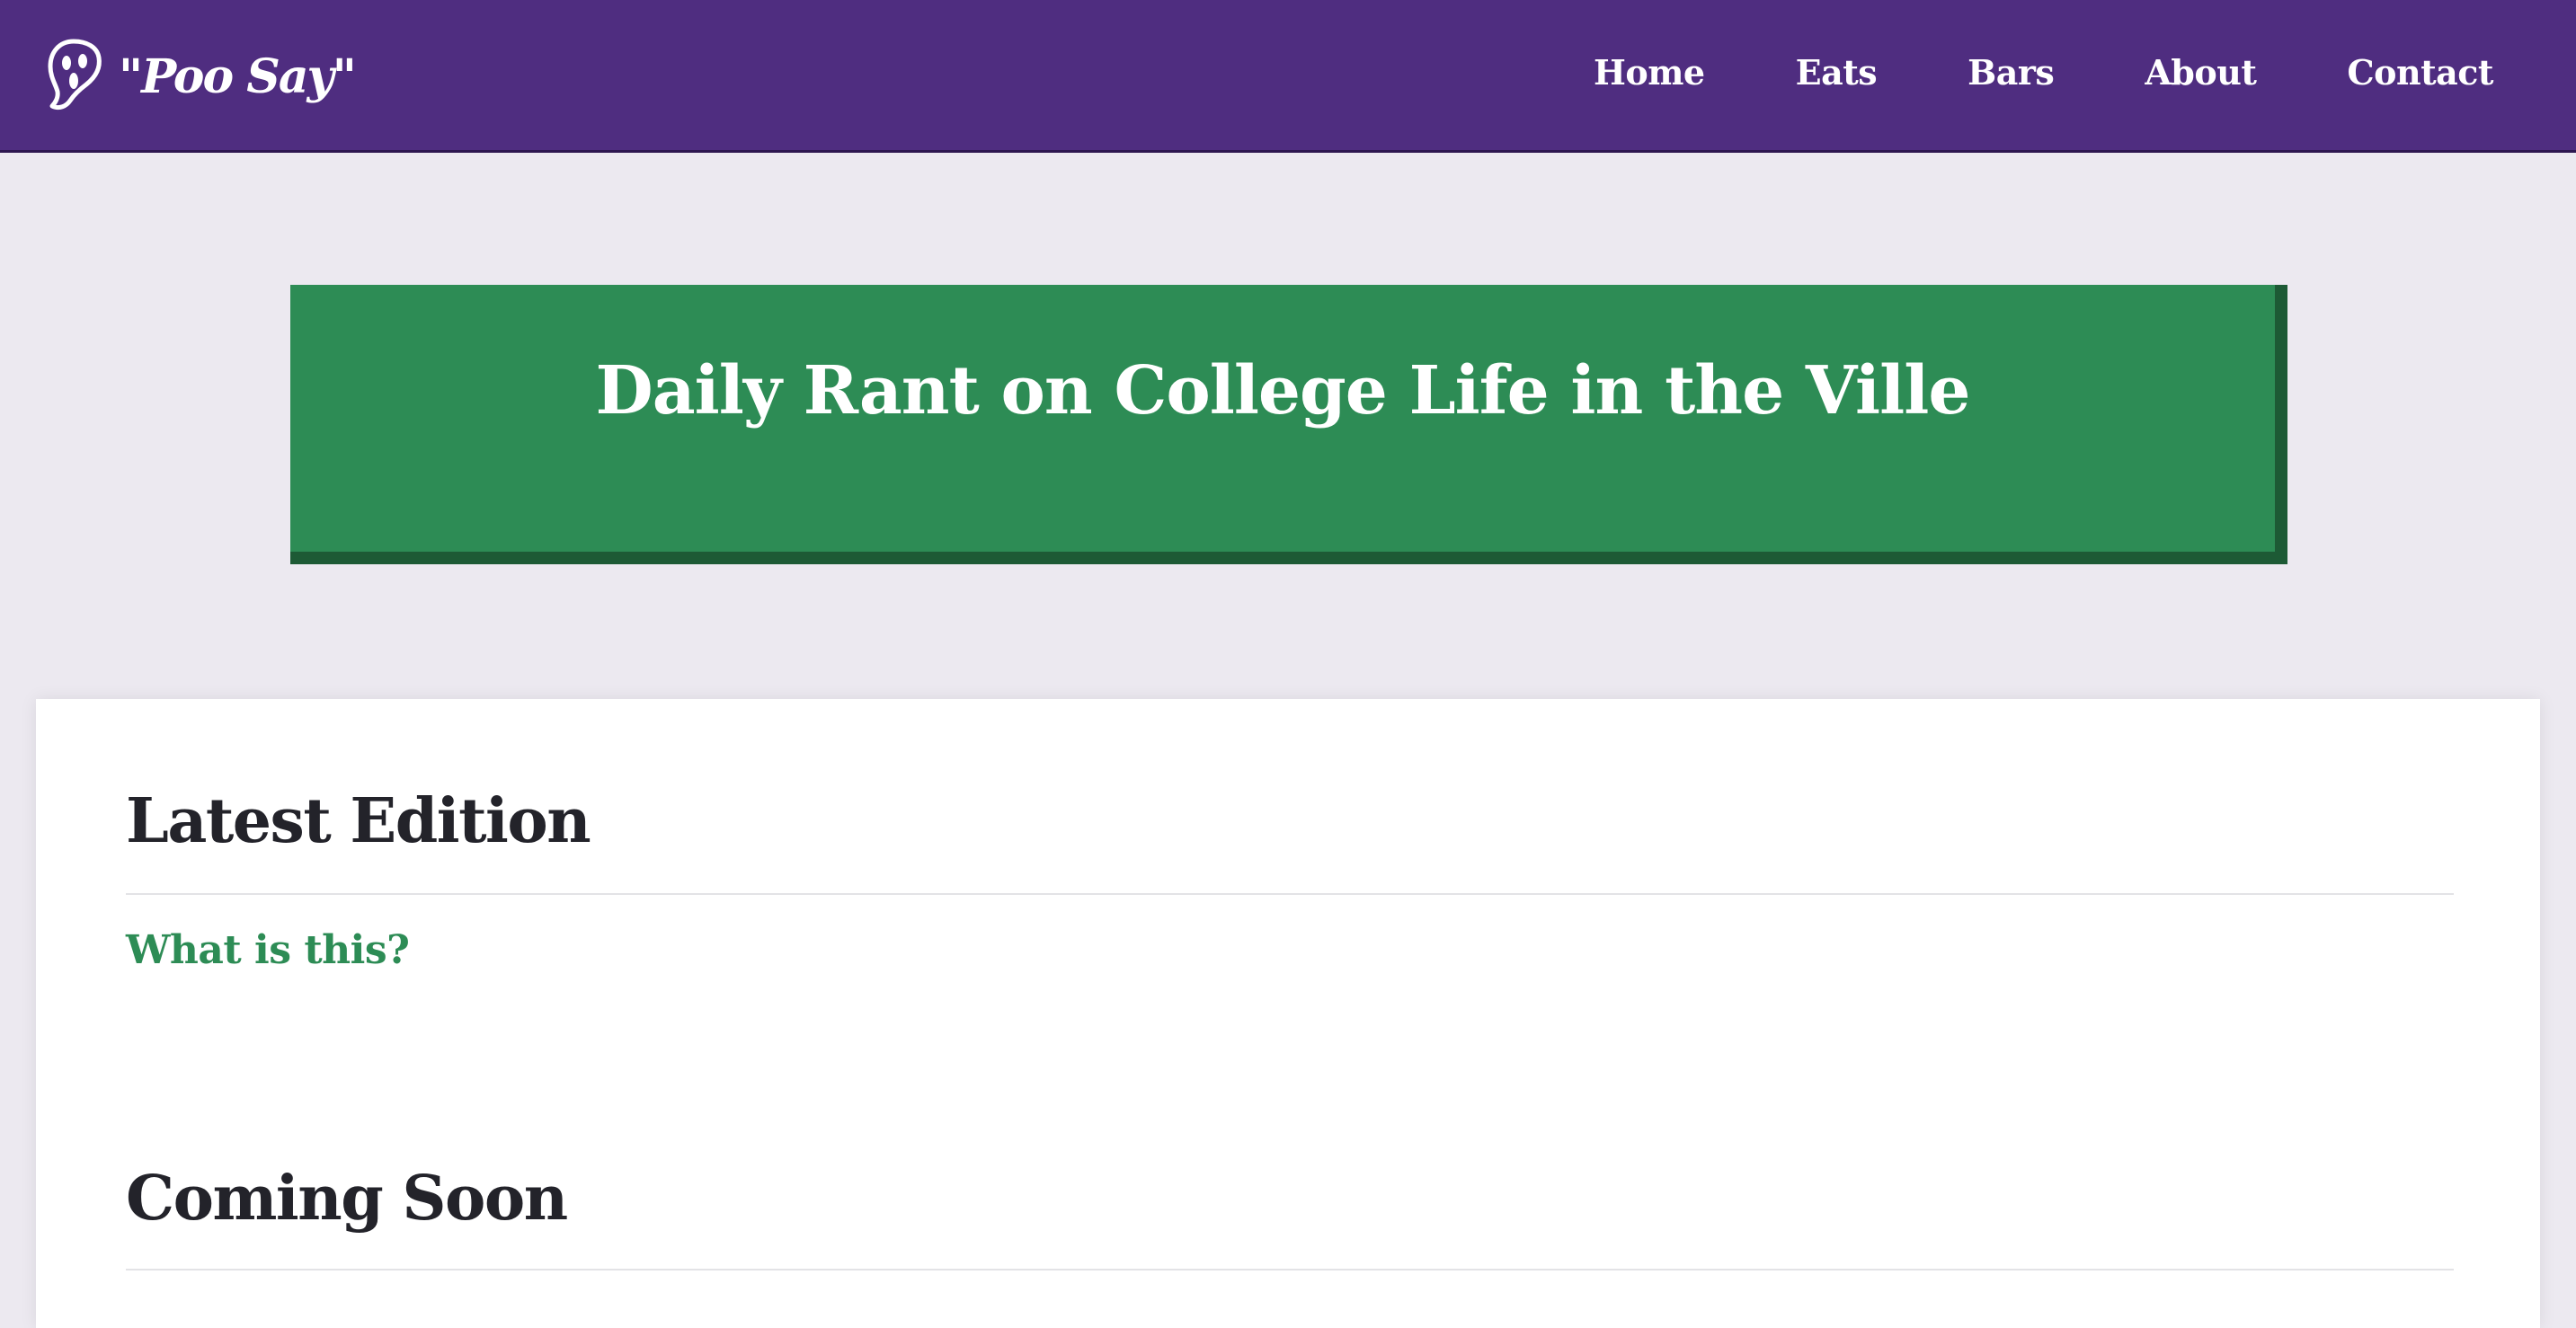 Image resolution: width=2576 pixels, height=1328 pixels. I want to click on brand-name: "Poo Say", so click(238, 76).